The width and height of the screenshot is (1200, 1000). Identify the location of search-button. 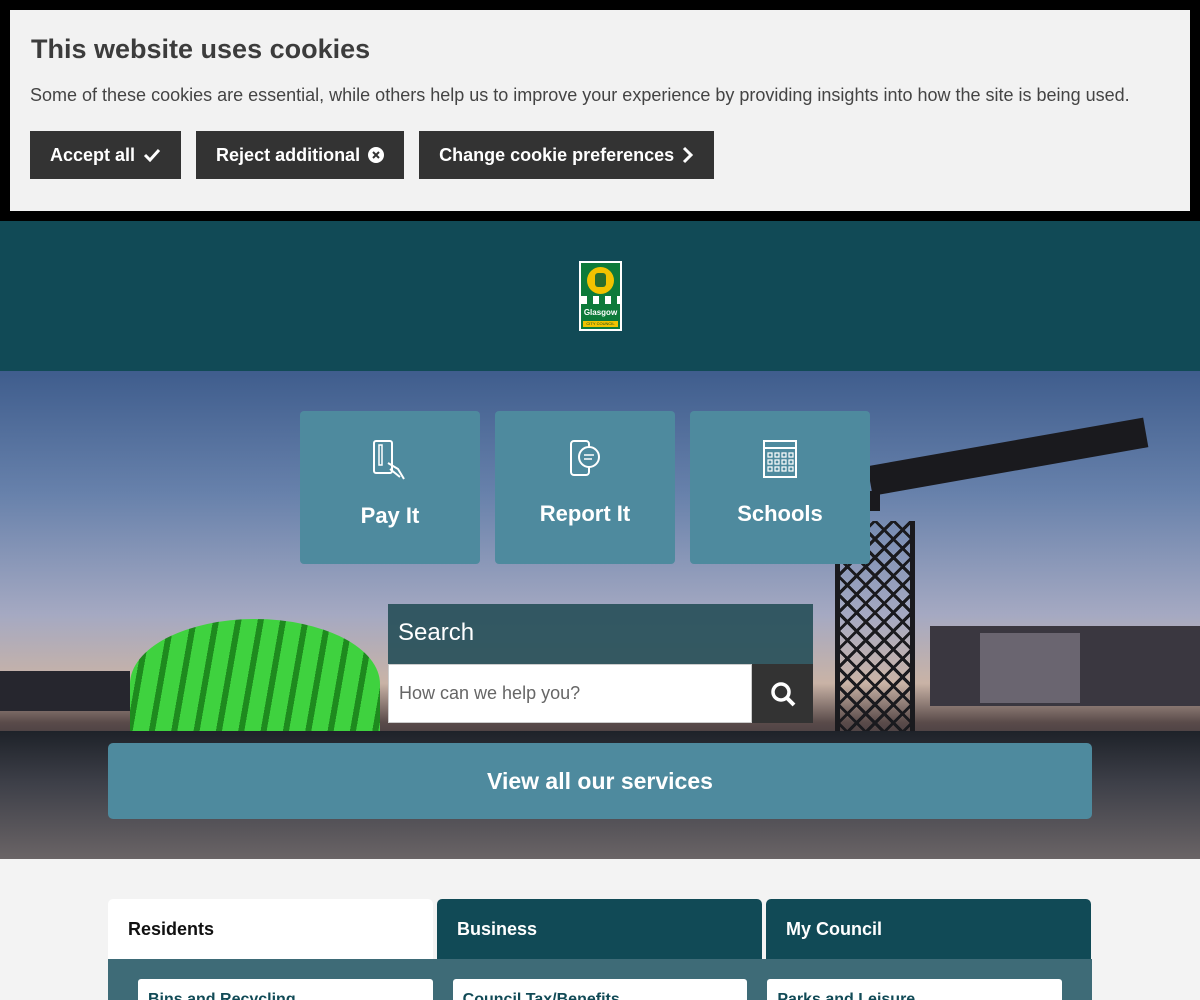
(782, 693).